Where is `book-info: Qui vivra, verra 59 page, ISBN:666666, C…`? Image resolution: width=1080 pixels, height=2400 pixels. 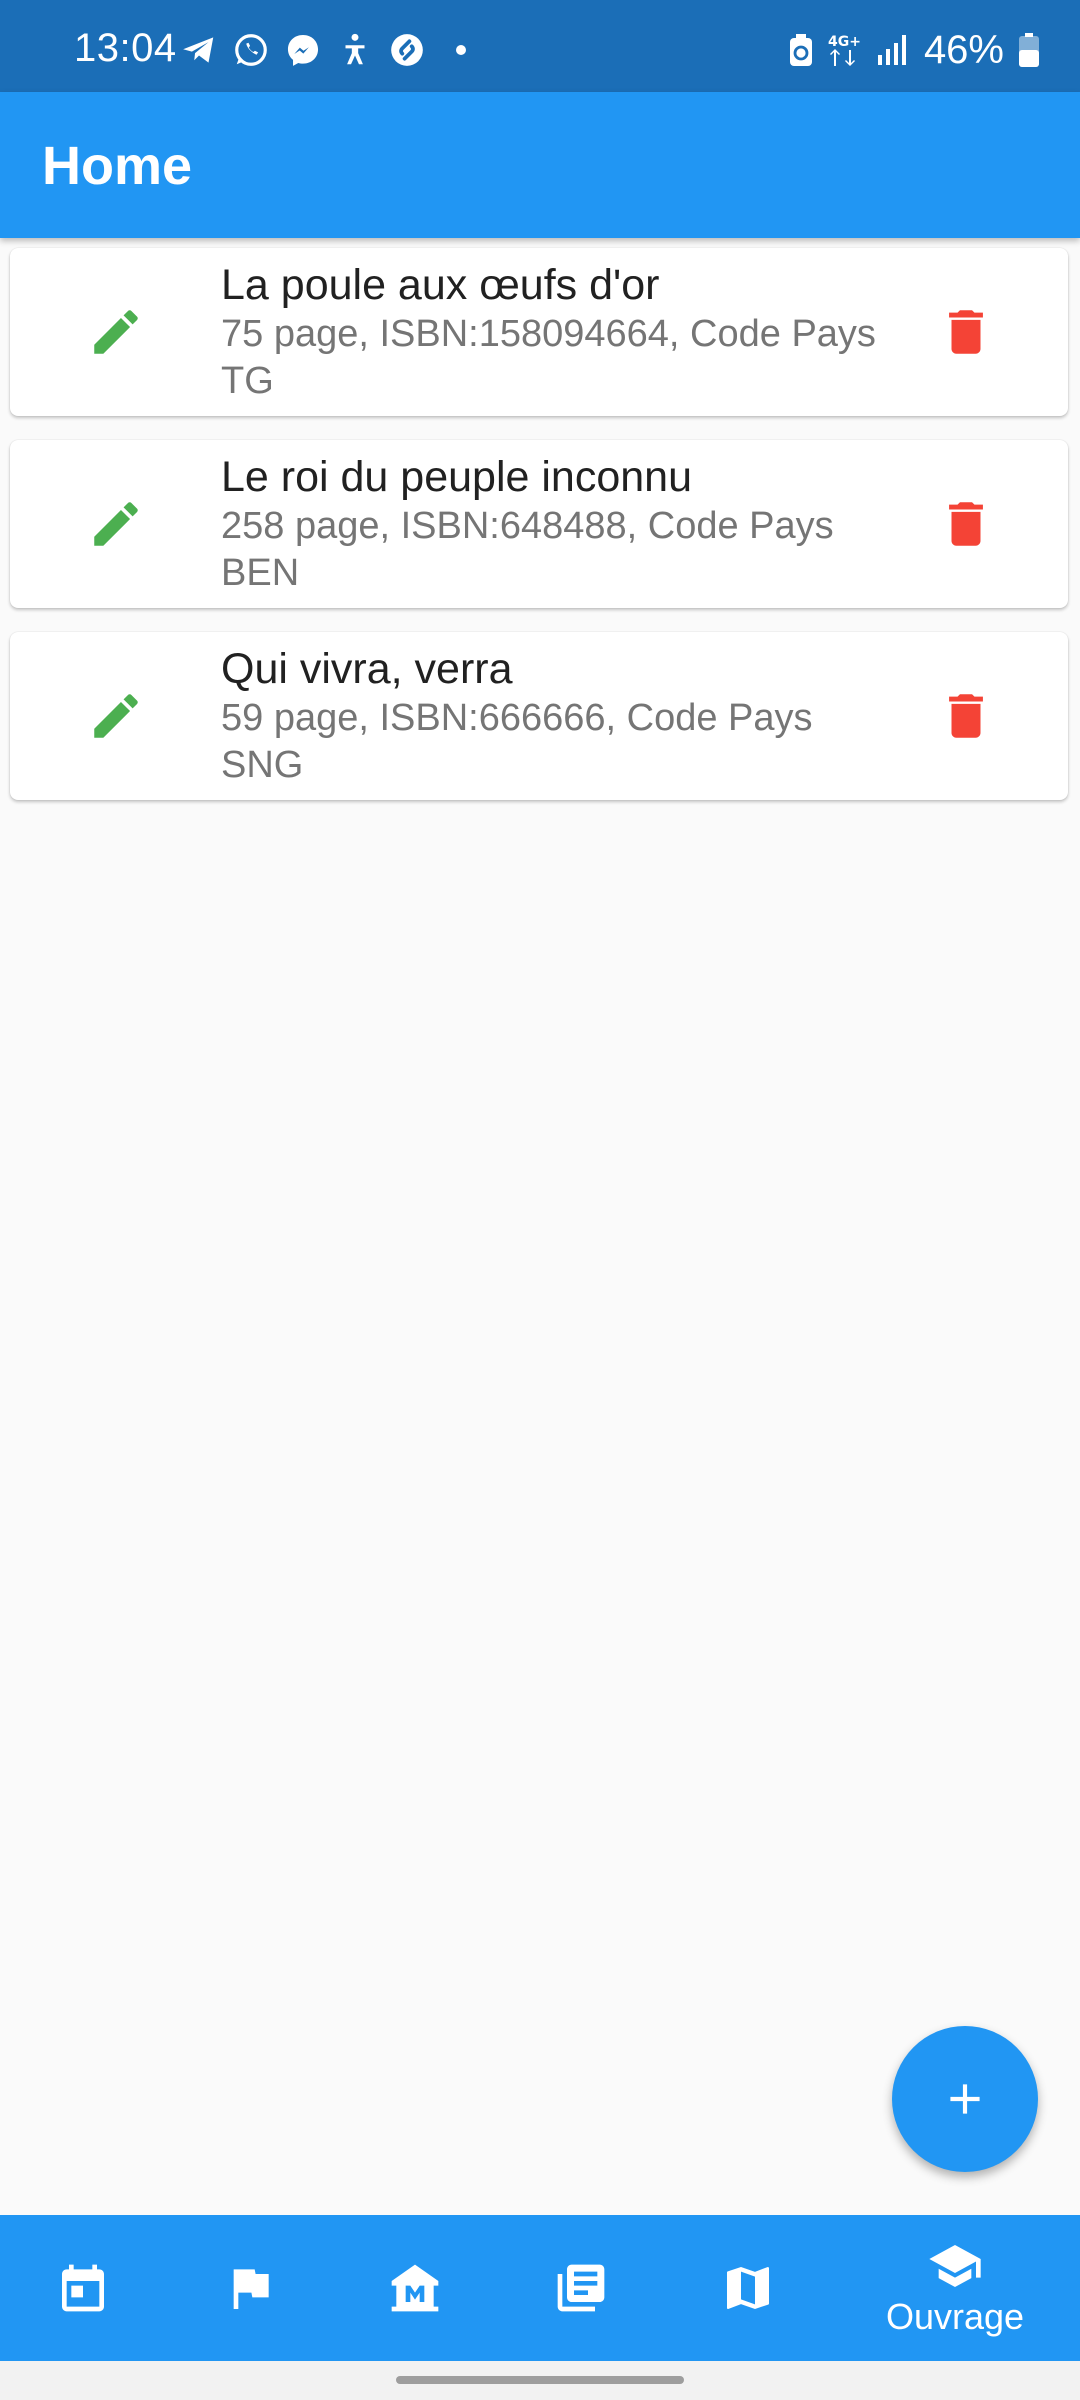 book-info: Qui vivra, verra 59 page, ISBN:666666, C… is located at coordinates (551, 716).